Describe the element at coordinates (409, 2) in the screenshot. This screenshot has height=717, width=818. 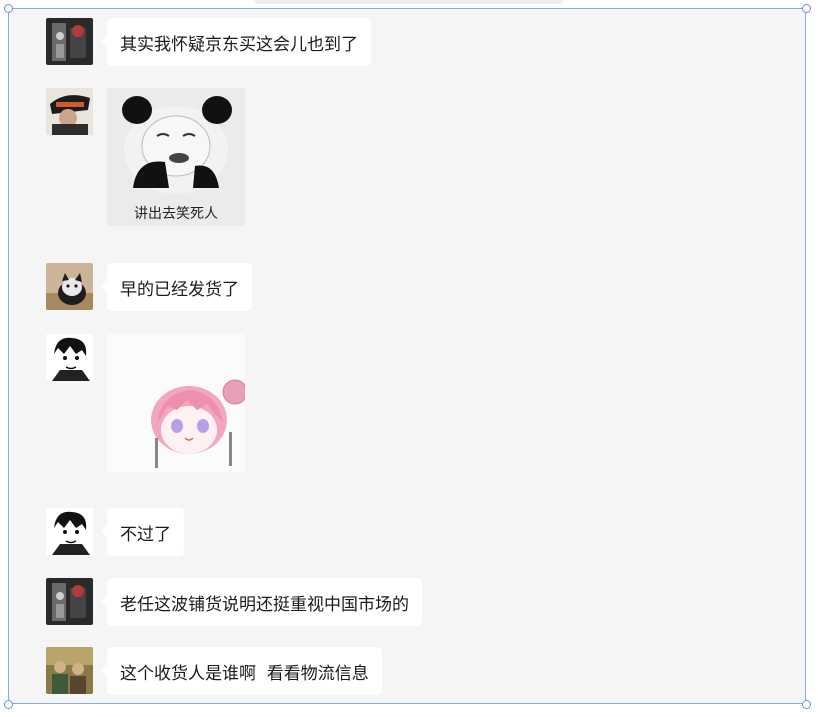
I see `window-top-bar` at that location.